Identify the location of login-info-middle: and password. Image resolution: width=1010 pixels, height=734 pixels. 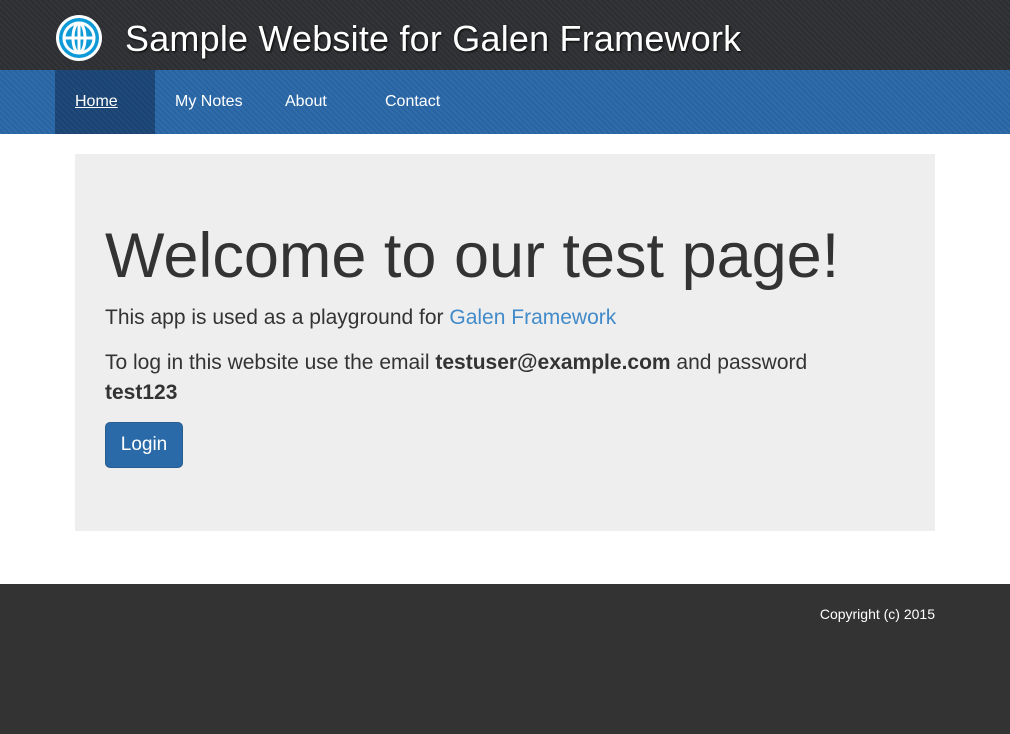
(739, 362).